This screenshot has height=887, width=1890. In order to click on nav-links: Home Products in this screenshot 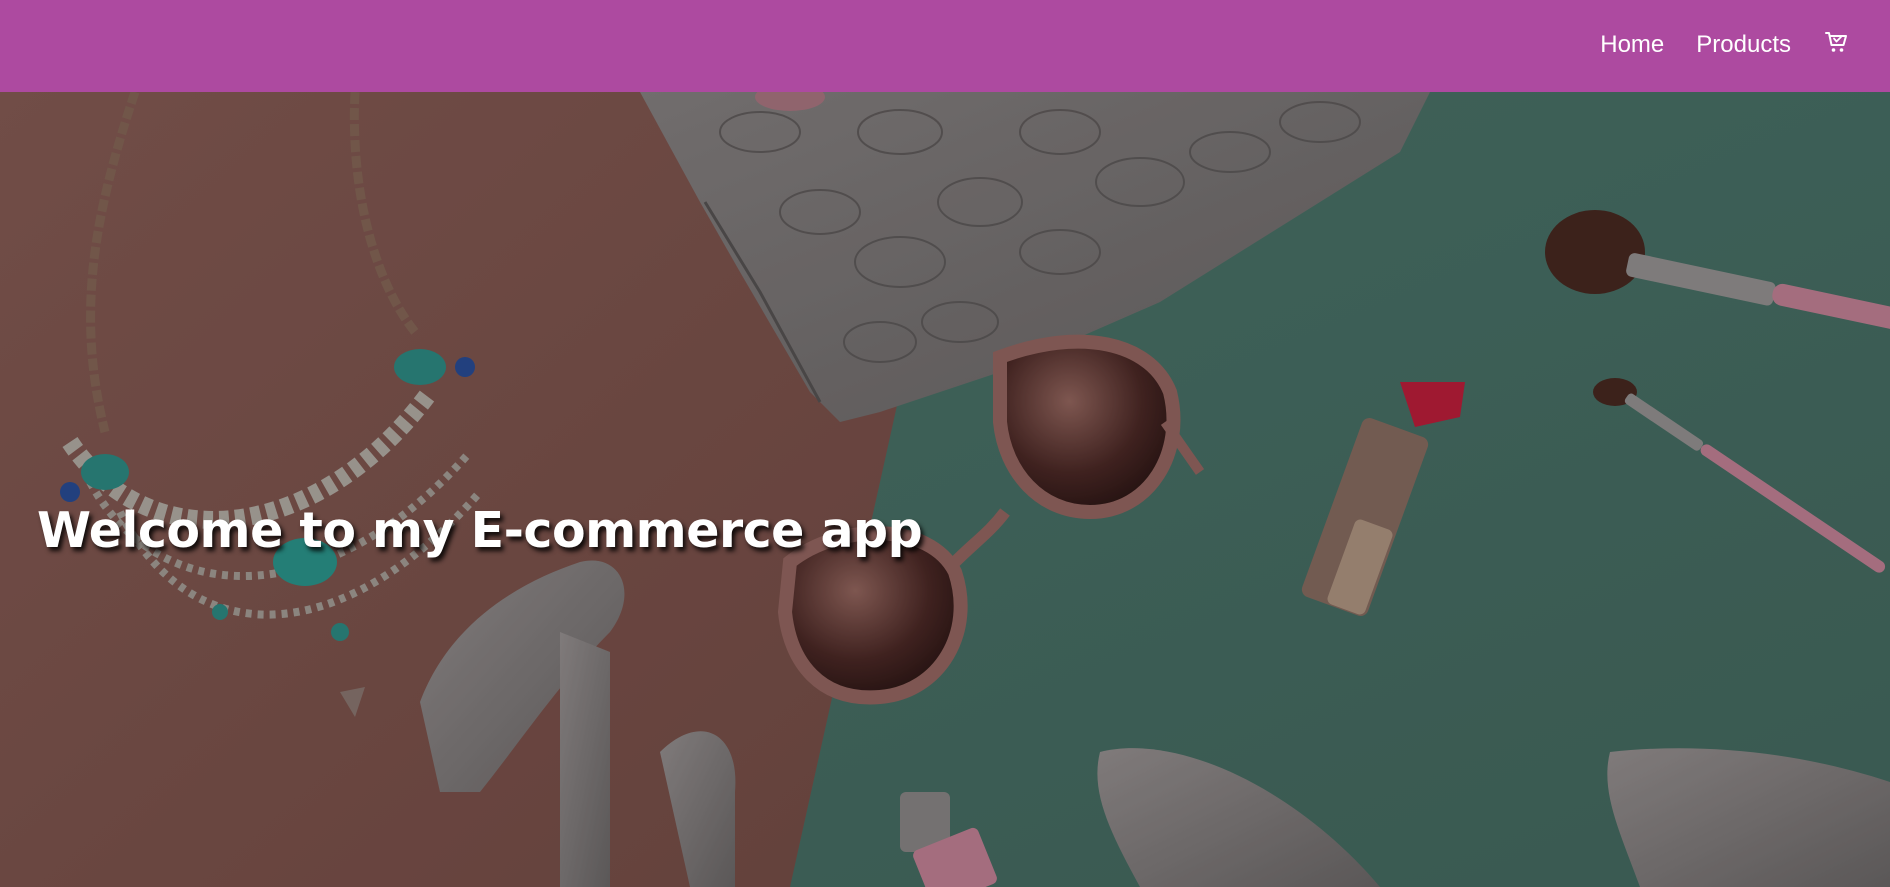, I will do `click(1725, 46)`.